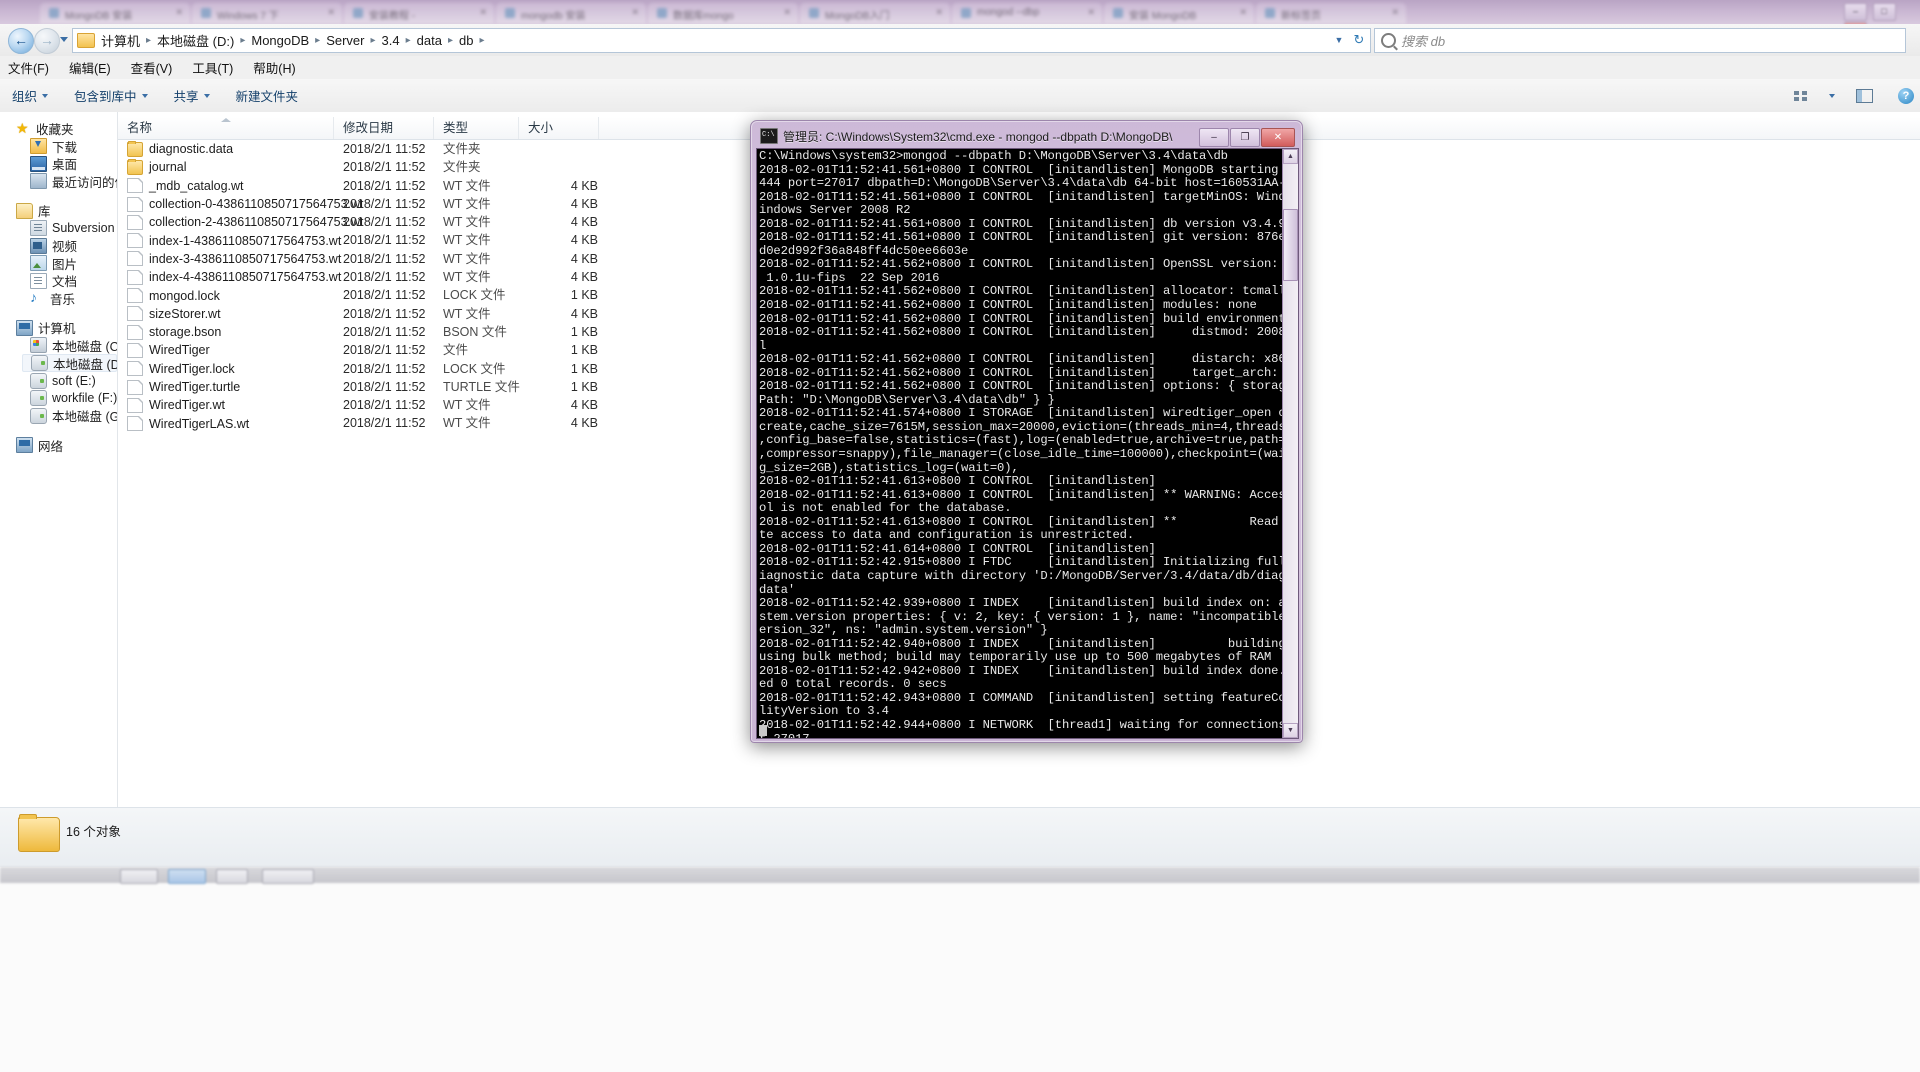 This screenshot has height=1072, width=1920. Describe the element at coordinates (1290, 245) in the screenshot. I see `scrollbar-thumb` at that location.